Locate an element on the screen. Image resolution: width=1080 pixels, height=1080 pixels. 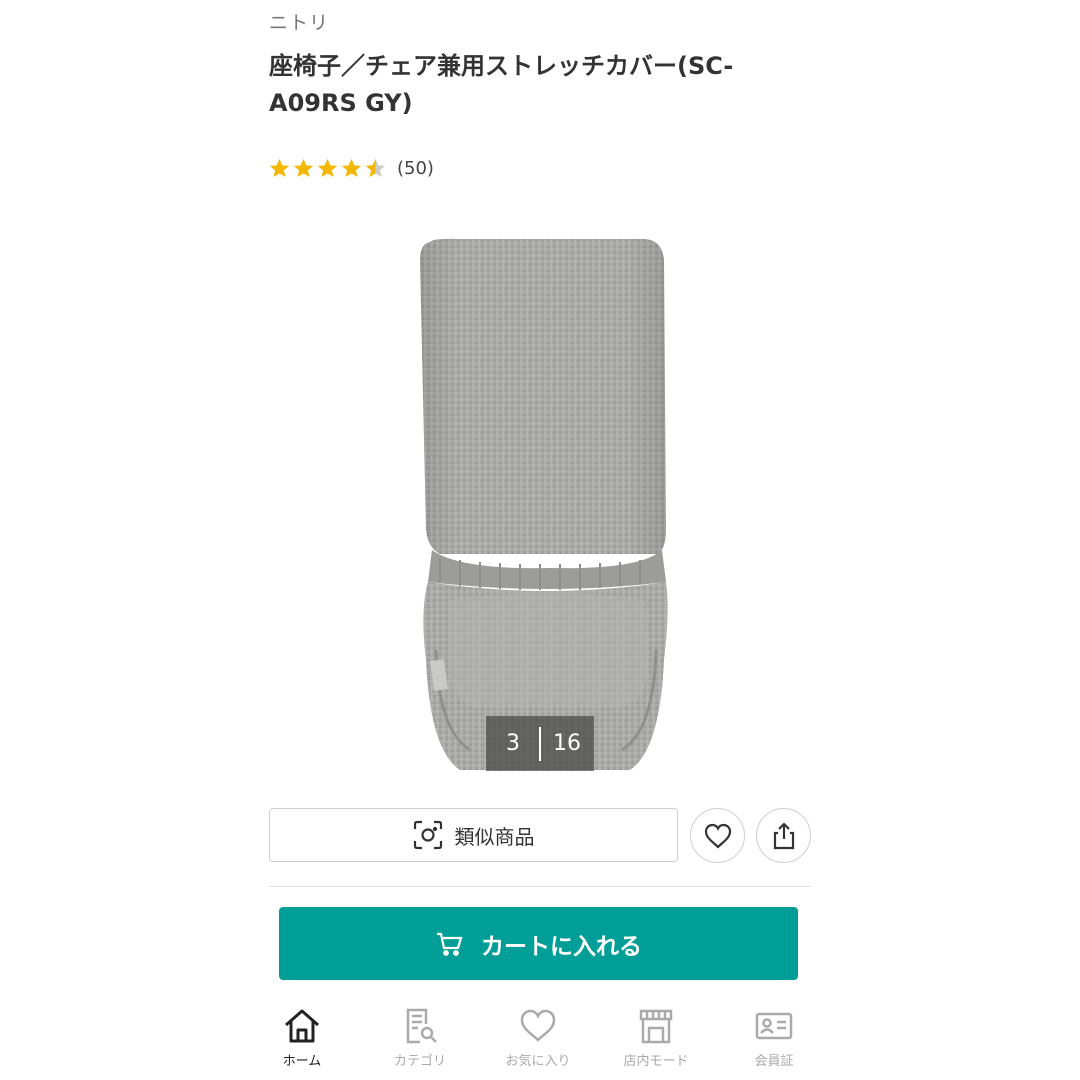
share-button is located at coordinates (783, 835).